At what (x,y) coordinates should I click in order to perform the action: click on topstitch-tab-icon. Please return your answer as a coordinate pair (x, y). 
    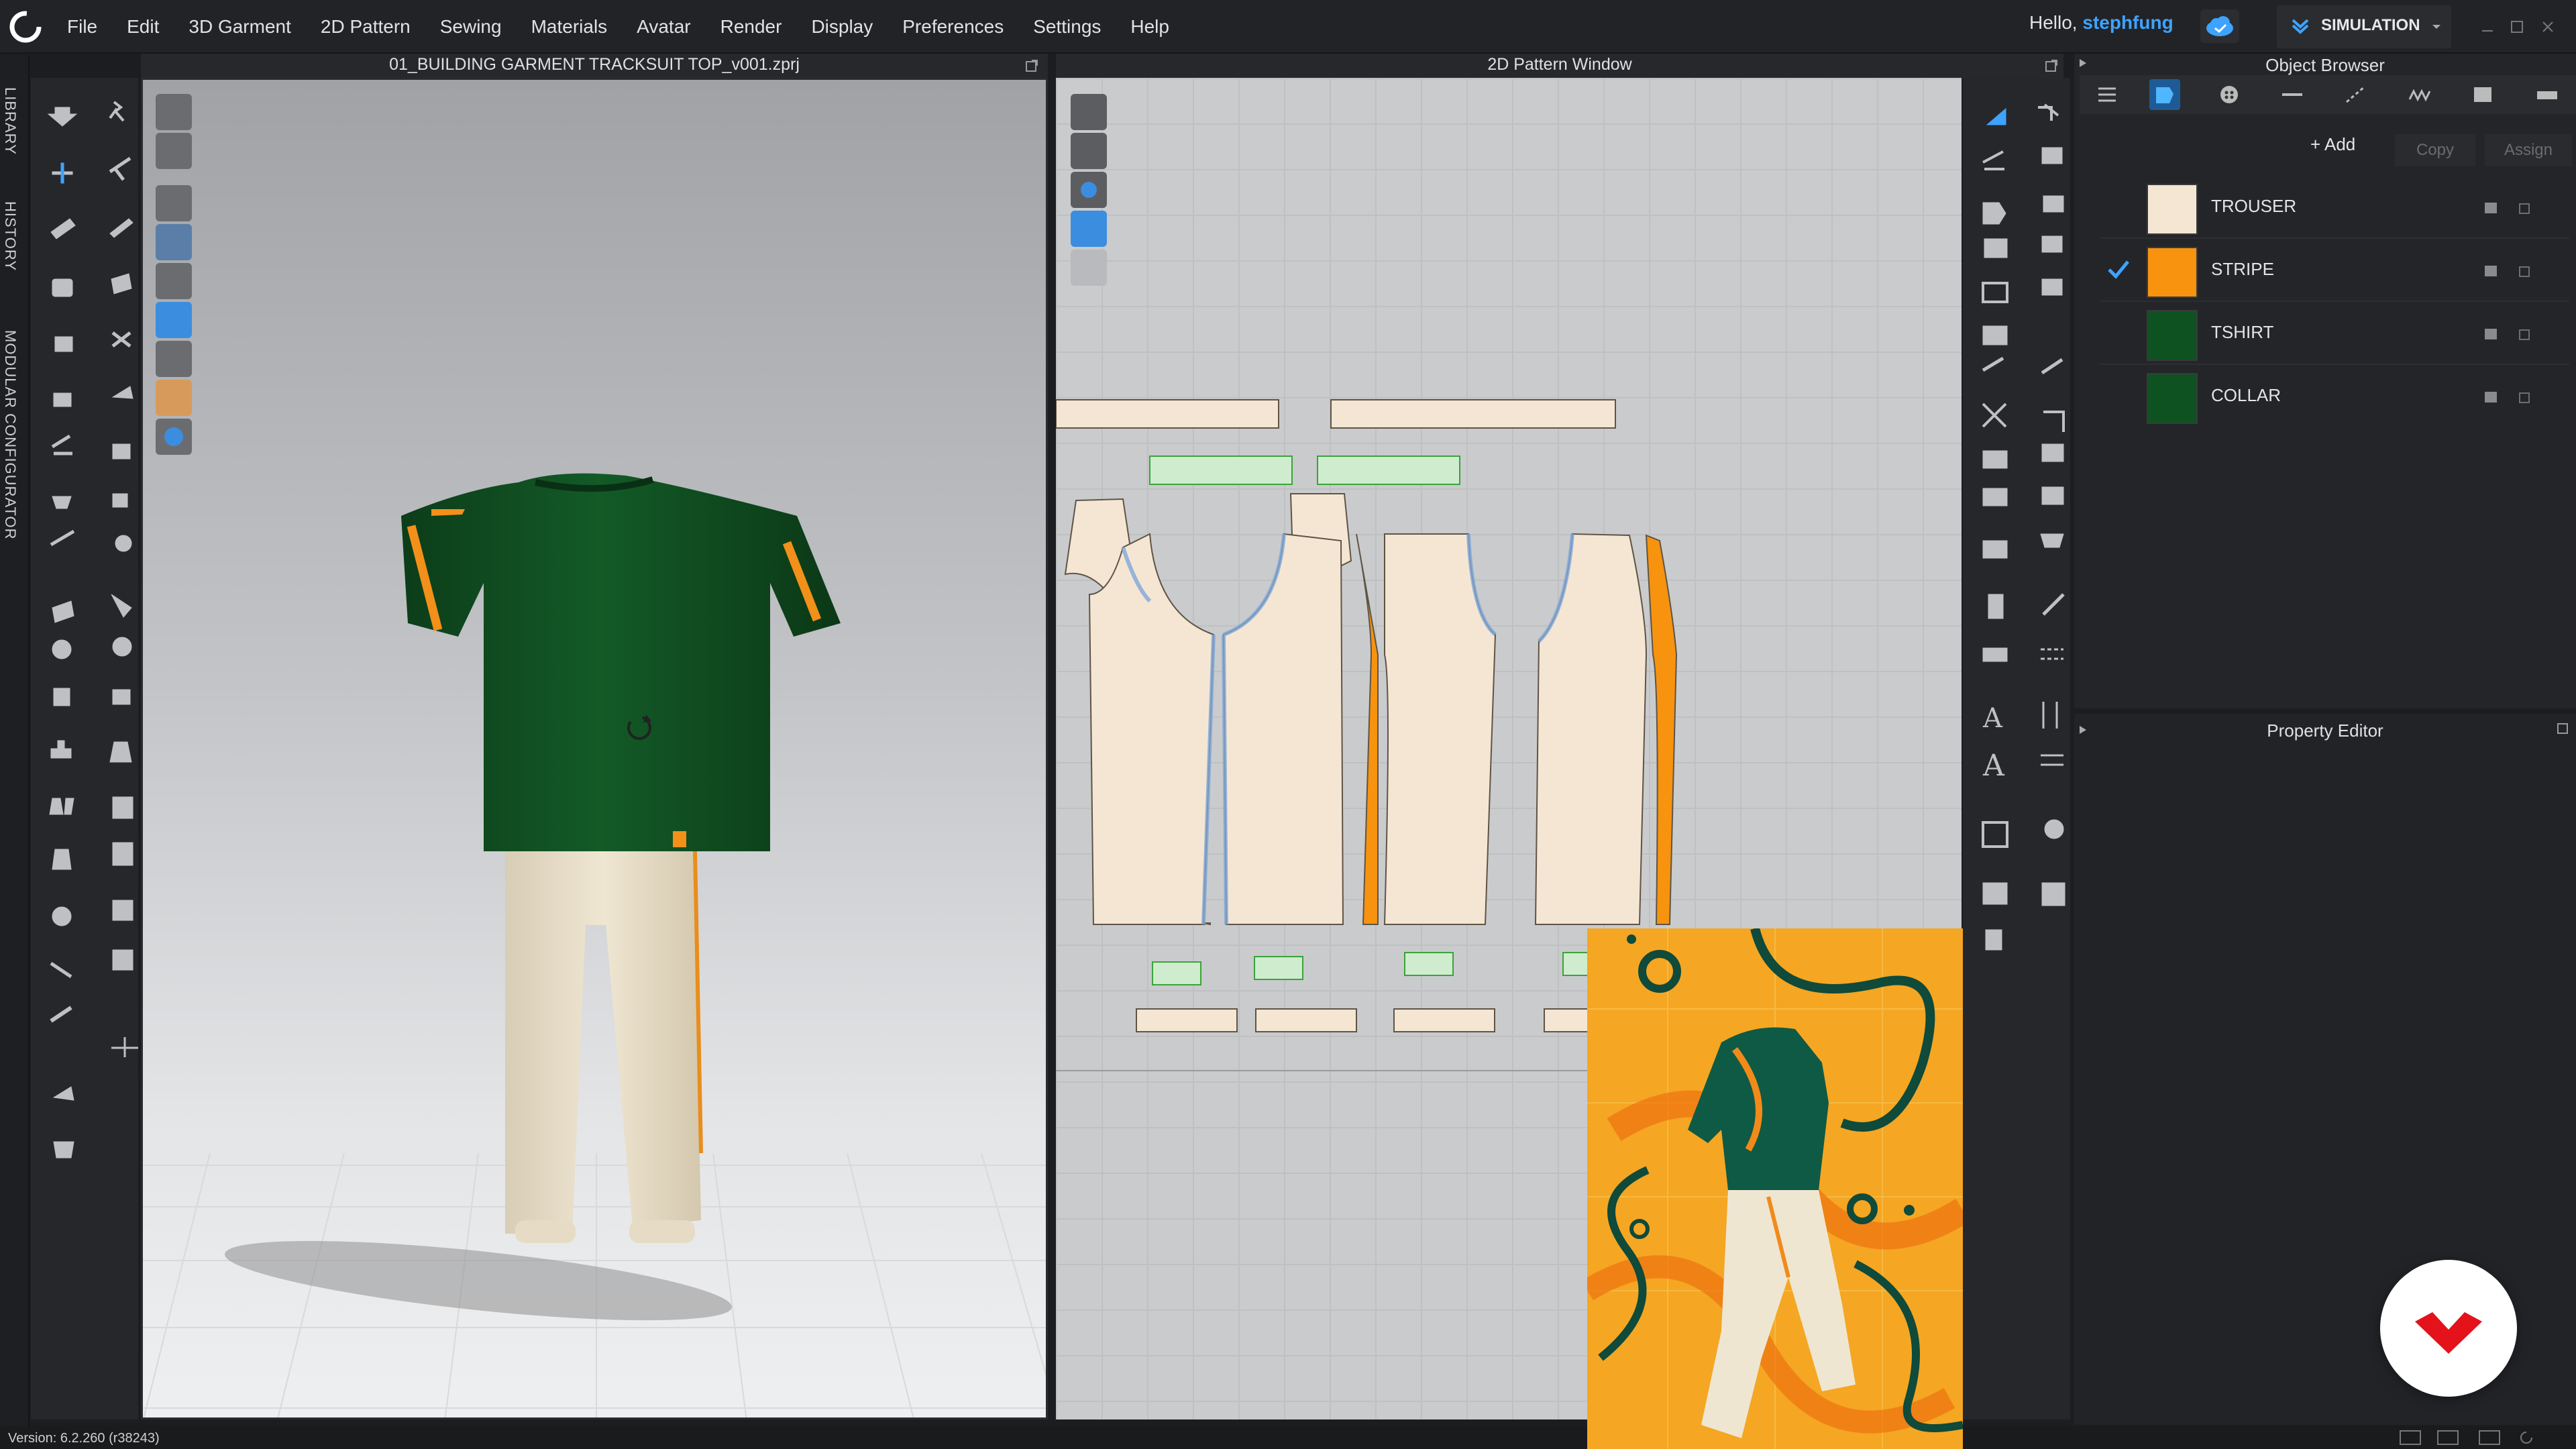
    Looking at the image, I should click on (2355, 94).